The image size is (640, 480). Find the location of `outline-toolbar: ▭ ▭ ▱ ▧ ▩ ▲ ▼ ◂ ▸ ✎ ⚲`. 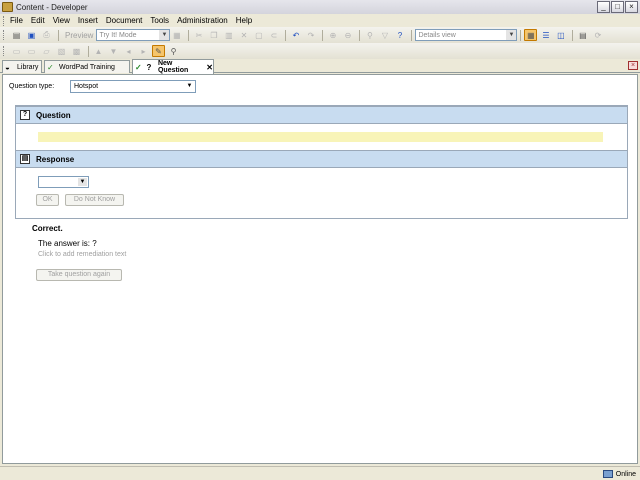

outline-toolbar: ▭ ▭ ▱ ▧ ▩ ▲ ▼ ◂ ▸ ✎ ⚲ is located at coordinates (320, 51).